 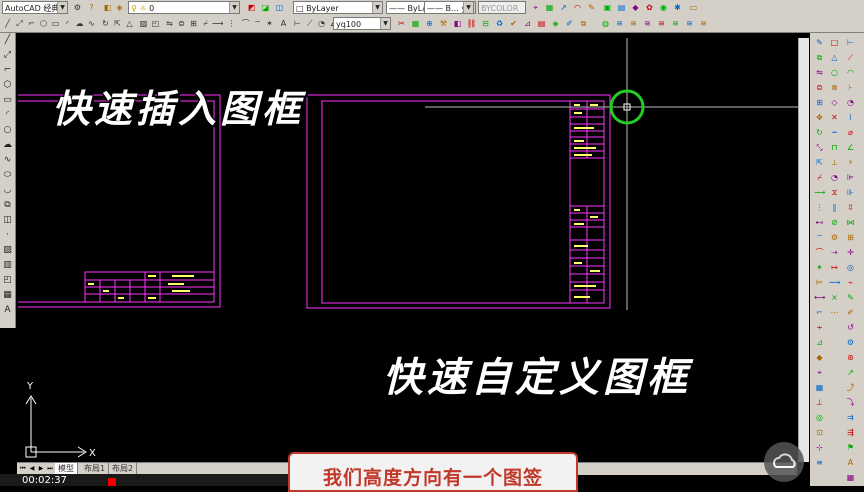 What do you see at coordinates (7, 55) in the screenshot?
I see `ray-icon: ⤢` at bounding box center [7, 55].